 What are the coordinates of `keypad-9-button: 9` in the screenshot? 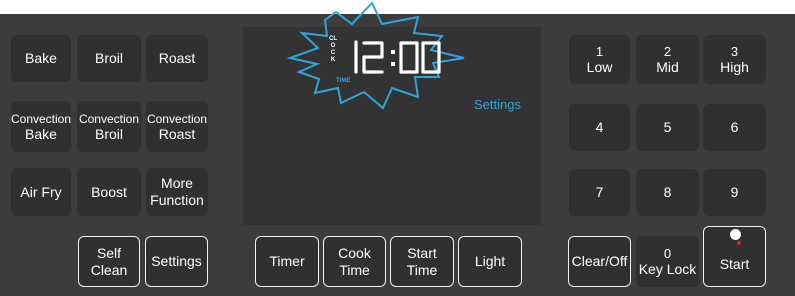 It's located at (734, 192).